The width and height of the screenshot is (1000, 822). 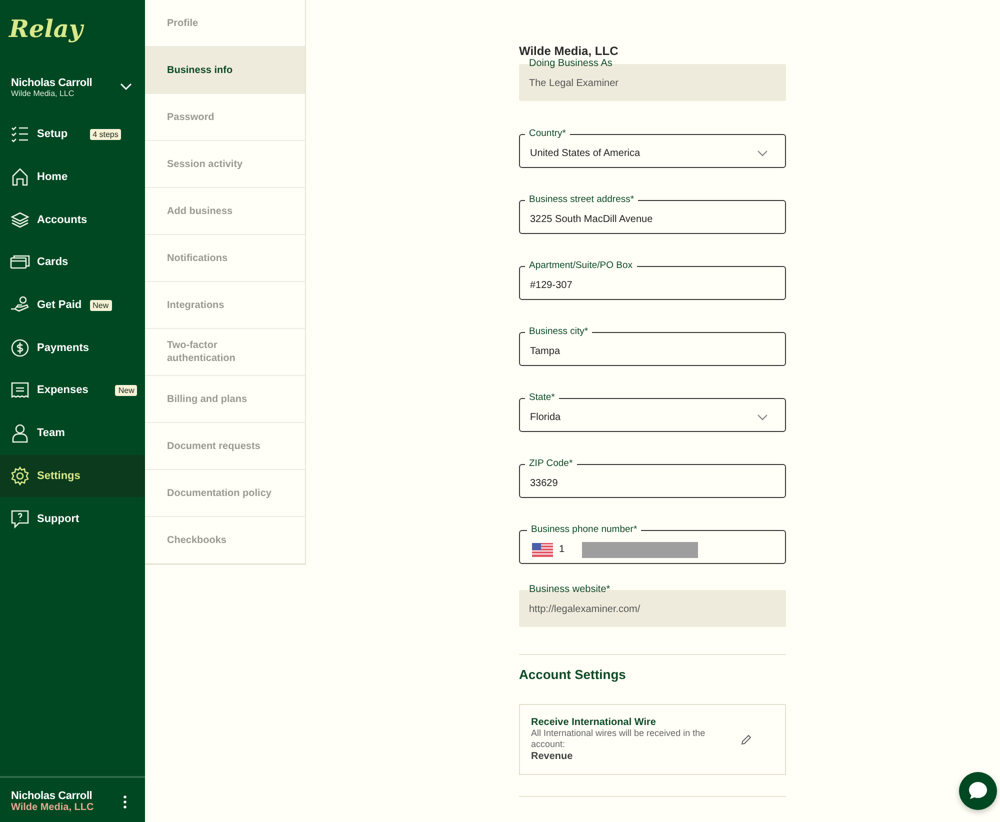 What do you see at coordinates (551, 464) in the screenshot?
I see `field-label: ZIP Code*` at bounding box center [551, 464].